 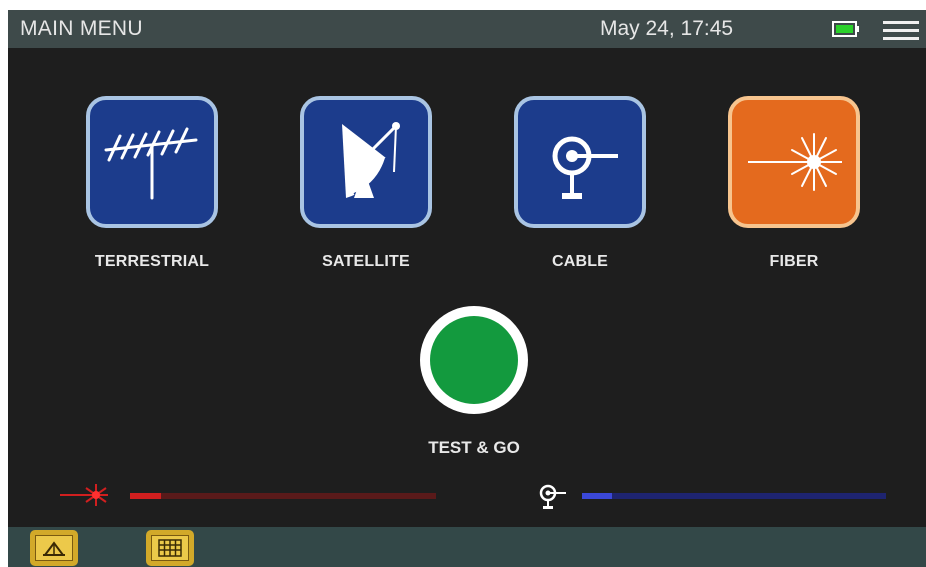 I want to click on date-time: May 24, 17:45, so click(x=667, y=28).